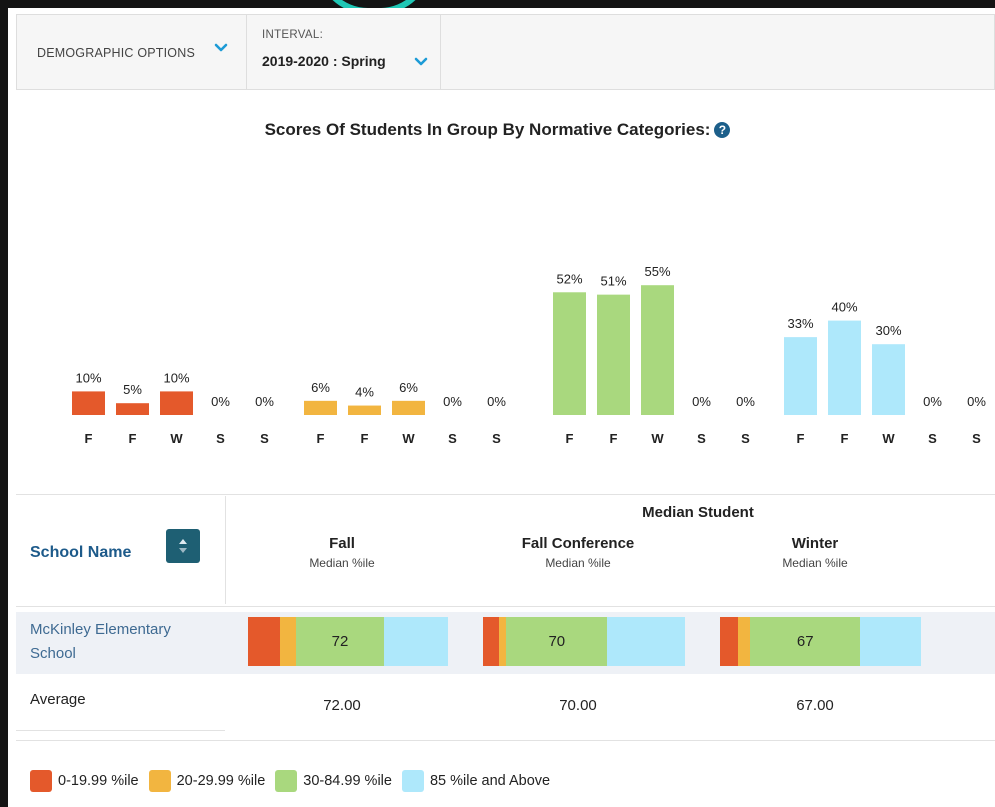 This screenshot has width=995, height=807. I want to click on median-bar-winter: 67, so click(820, 641).